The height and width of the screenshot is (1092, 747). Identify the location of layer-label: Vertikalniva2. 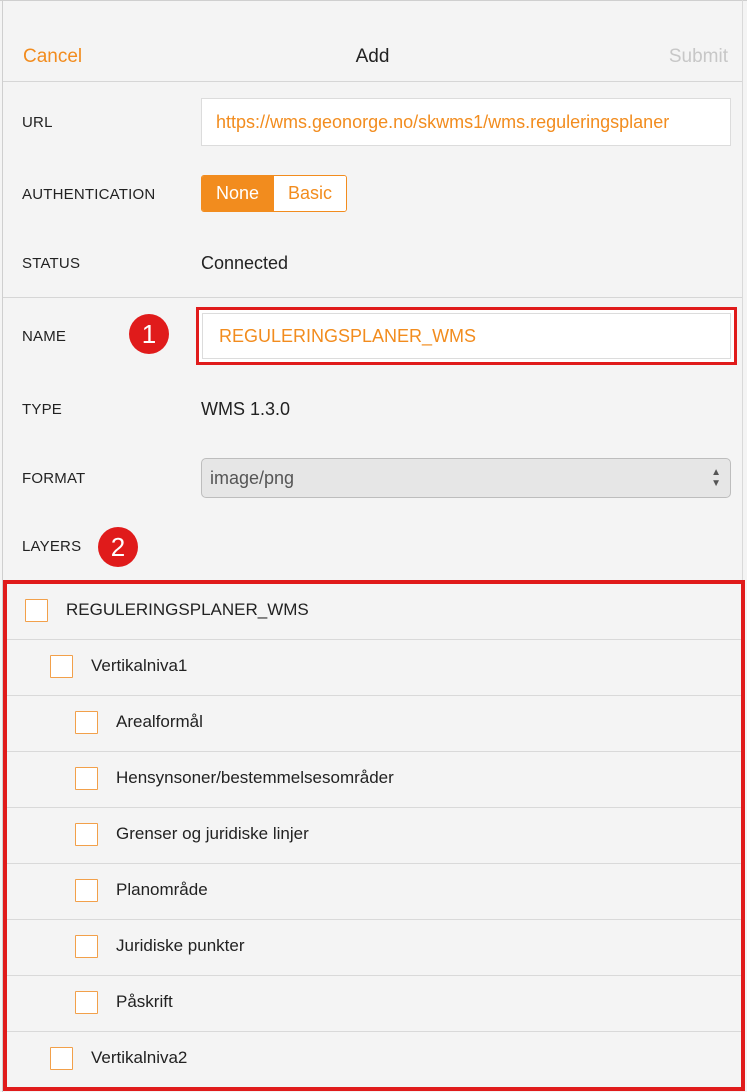
(139, 1057).